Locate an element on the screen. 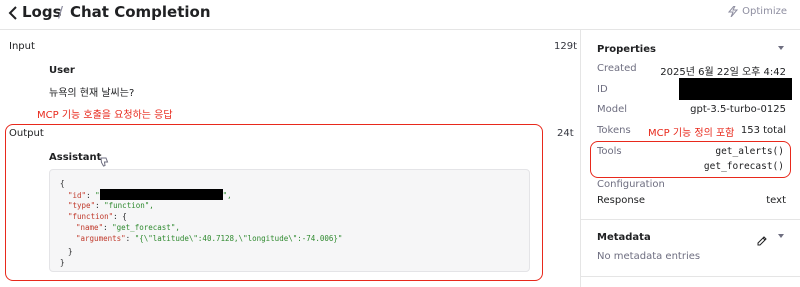  code-type-colon: : is located at coordinates (100, 205).